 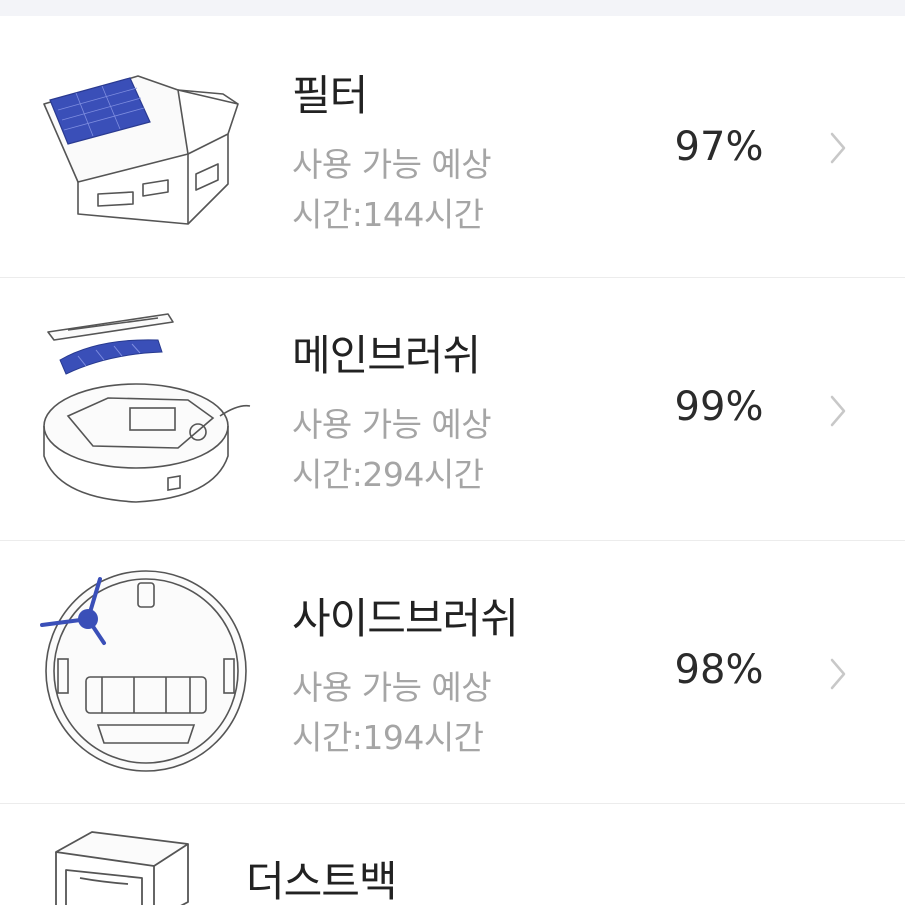 What do you see at coordinates (147, 408) in the screenshot?
I see `main-brush-icon` at bounding box center [147, 408].